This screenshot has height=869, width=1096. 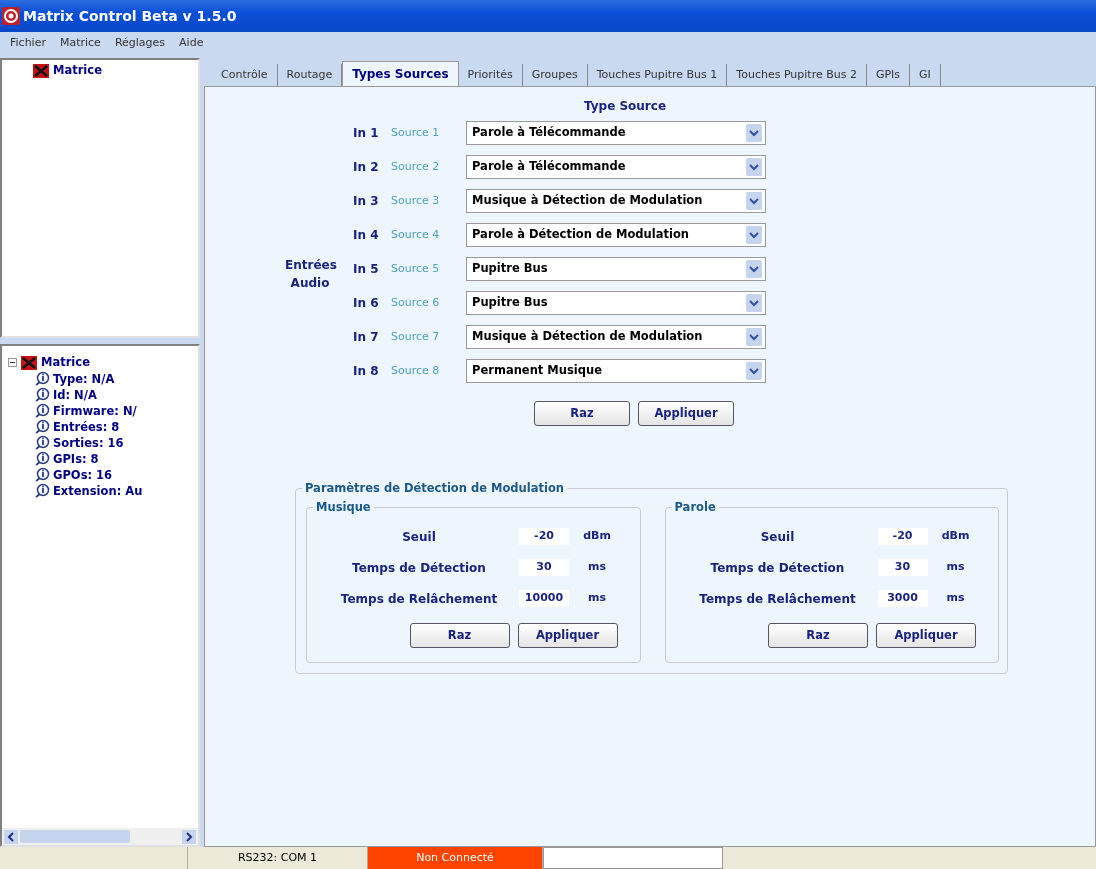 What do you see at coordinates (416, 200) in the screenshot?
I see `source-label: Source 3` at bounding box center [416, 200].